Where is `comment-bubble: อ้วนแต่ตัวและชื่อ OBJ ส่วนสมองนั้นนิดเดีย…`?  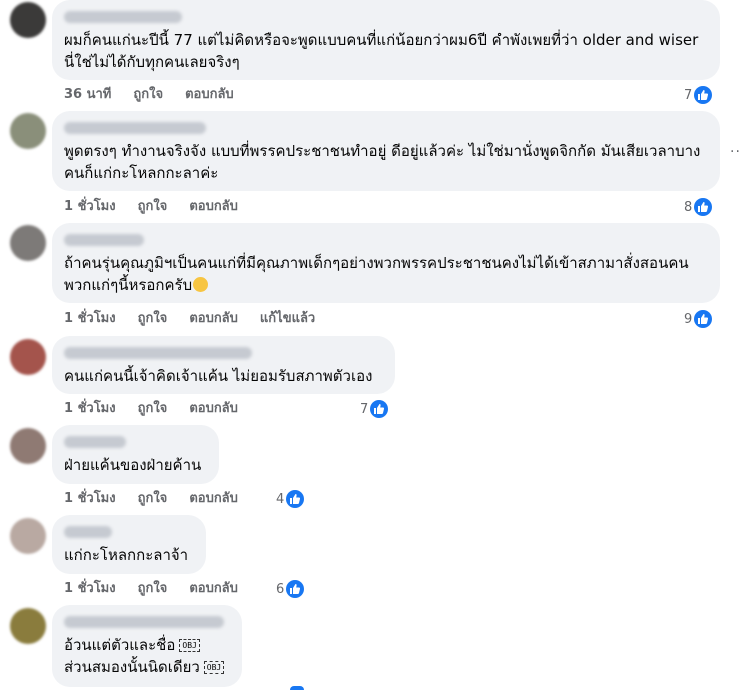
comment-bubble: อ้วนแต่ตัวและชื่อ OBJ ส่วนสมองนั้นนิดเดีย… is located at coordinates (147, 646).